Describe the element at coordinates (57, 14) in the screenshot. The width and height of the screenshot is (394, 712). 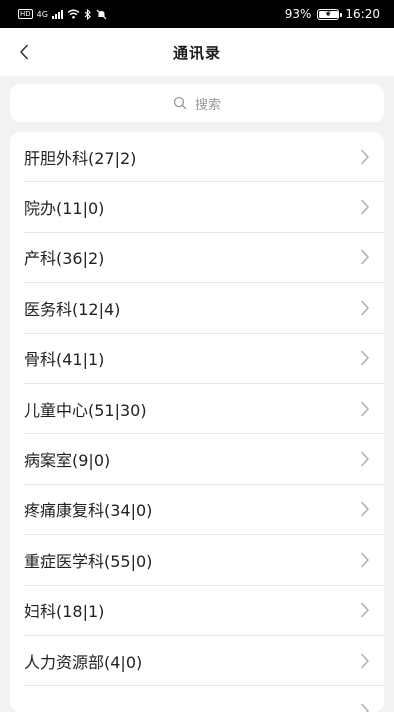
I see `signal-icon` at that location.